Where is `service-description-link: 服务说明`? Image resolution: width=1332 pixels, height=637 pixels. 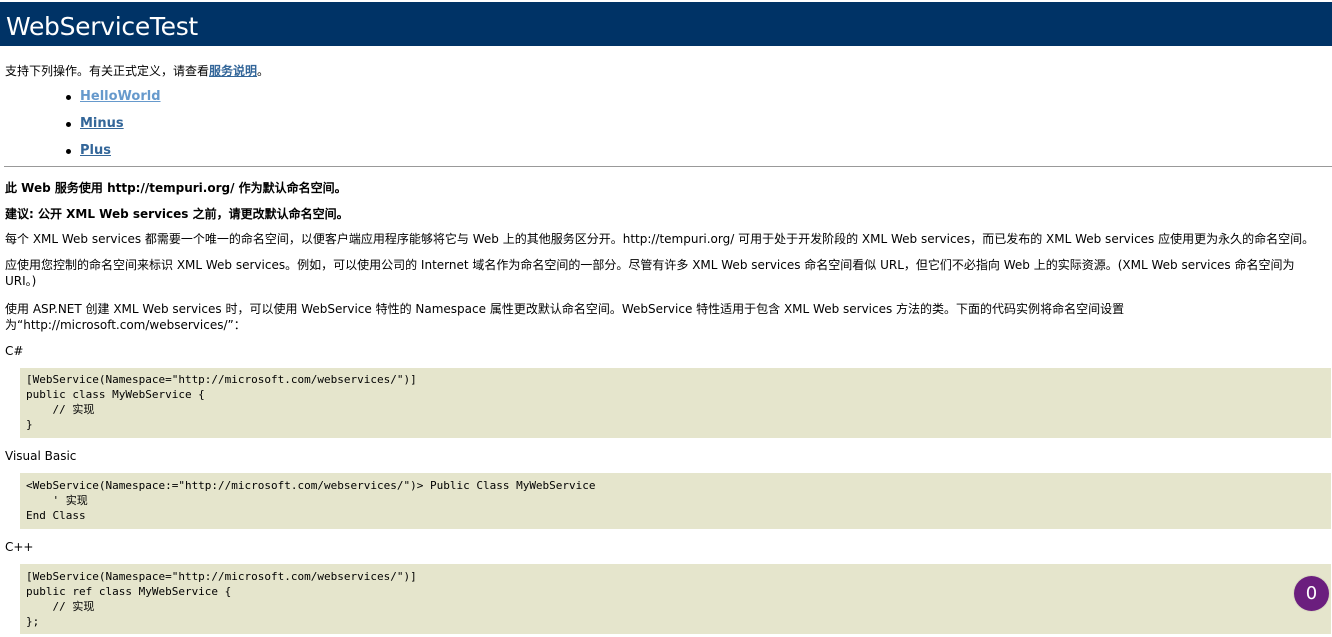 service-description-link: 服务说明 is located at coordinates (233, 71).